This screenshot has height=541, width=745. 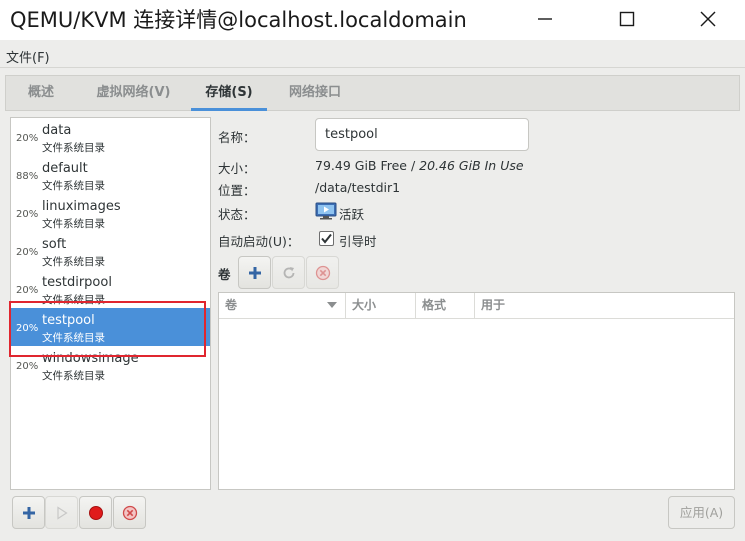 What do you see at coordinates (27, 176) in the screenshot?
I see `pool-usage: 88%` at bounding box center [27, 176].